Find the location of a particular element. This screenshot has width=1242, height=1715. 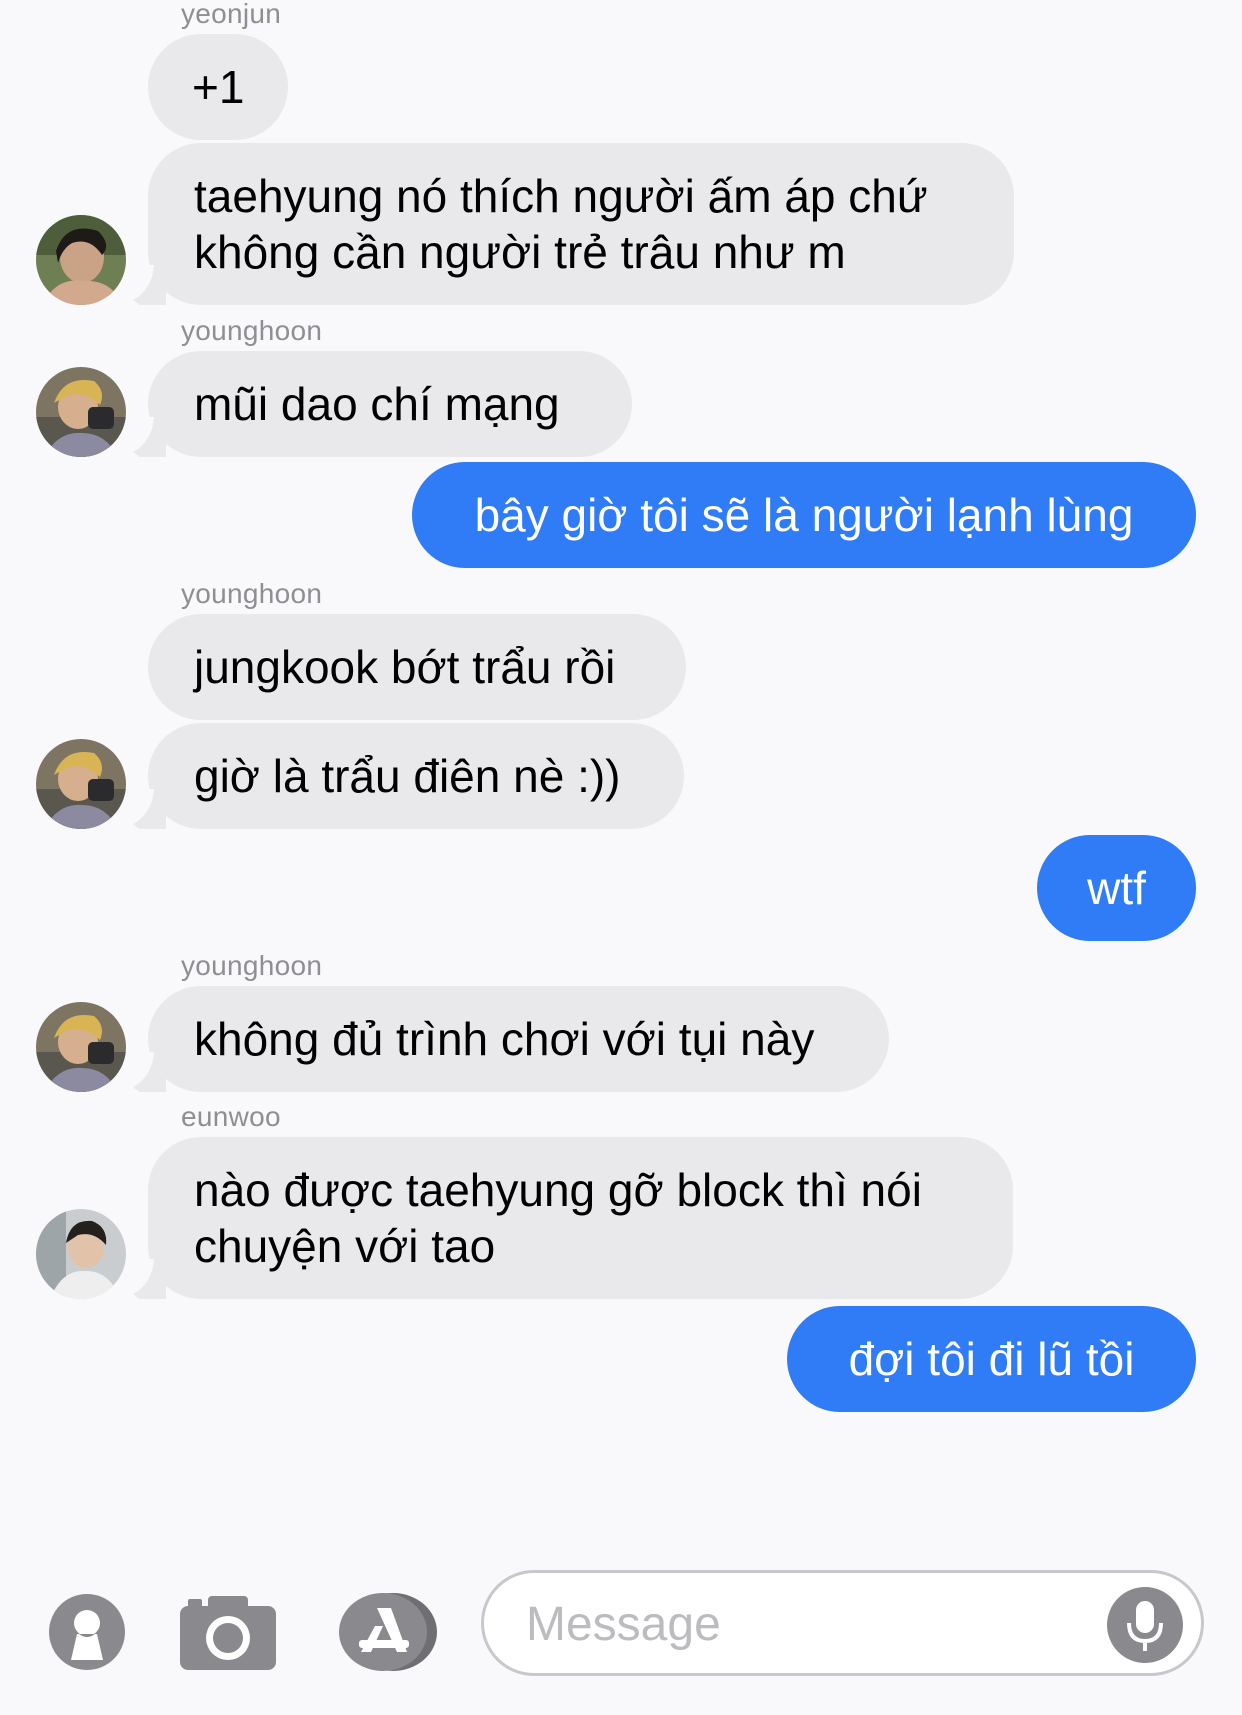

incoming-message-bubble: mũi dao chí mạng is located at coordinates (390, 404).